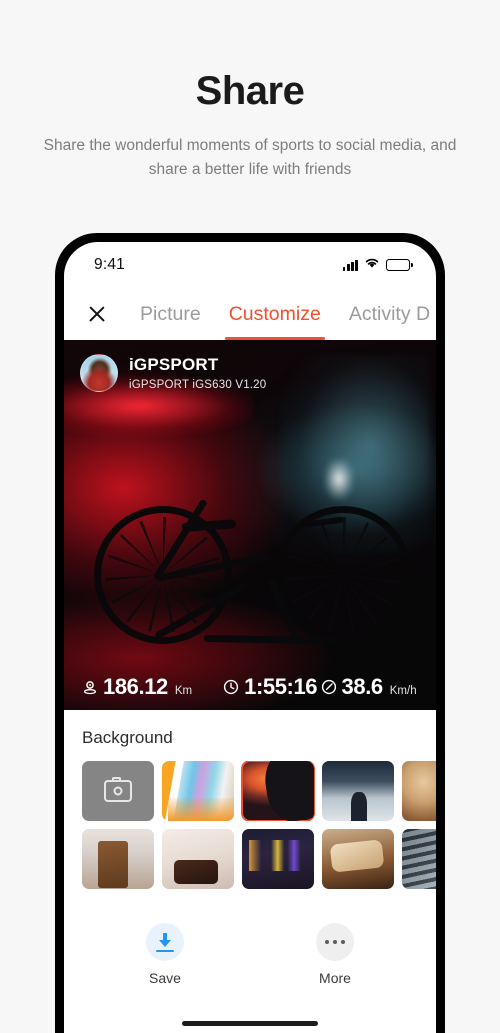  What do you see at coordinates (403, 690) in the screenshot?
I see `stat-speed-unit: Km/h` at bounding box center [403, 690].